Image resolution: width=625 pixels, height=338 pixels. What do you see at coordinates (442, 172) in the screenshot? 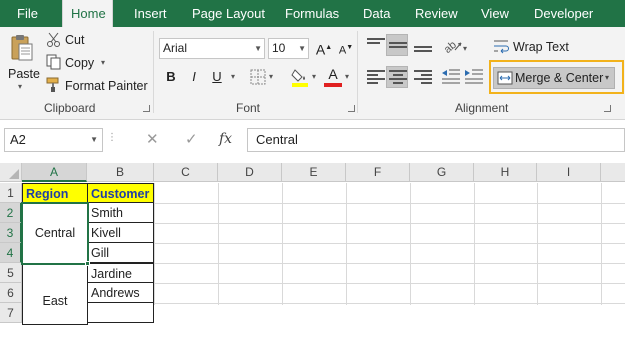
I see `column-header-g: G` at bounding box center [442, 172].